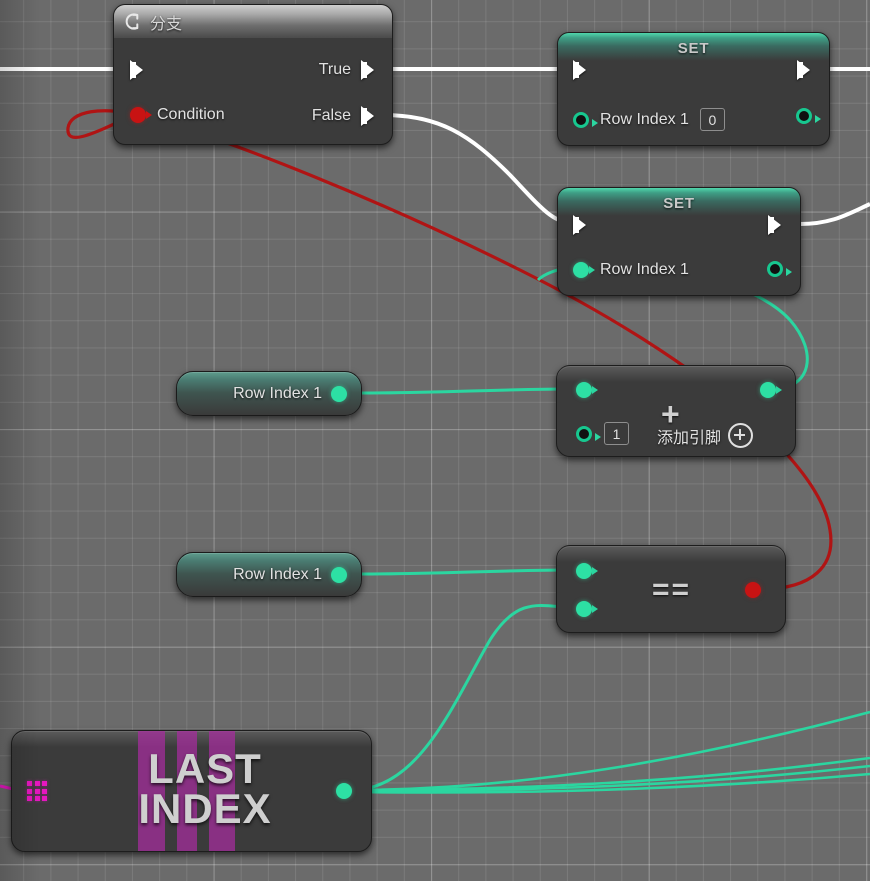  What do you see at coordinates (331, 115) in the screenshot?
I see `false-label: False` at bounding box center [331, 115].